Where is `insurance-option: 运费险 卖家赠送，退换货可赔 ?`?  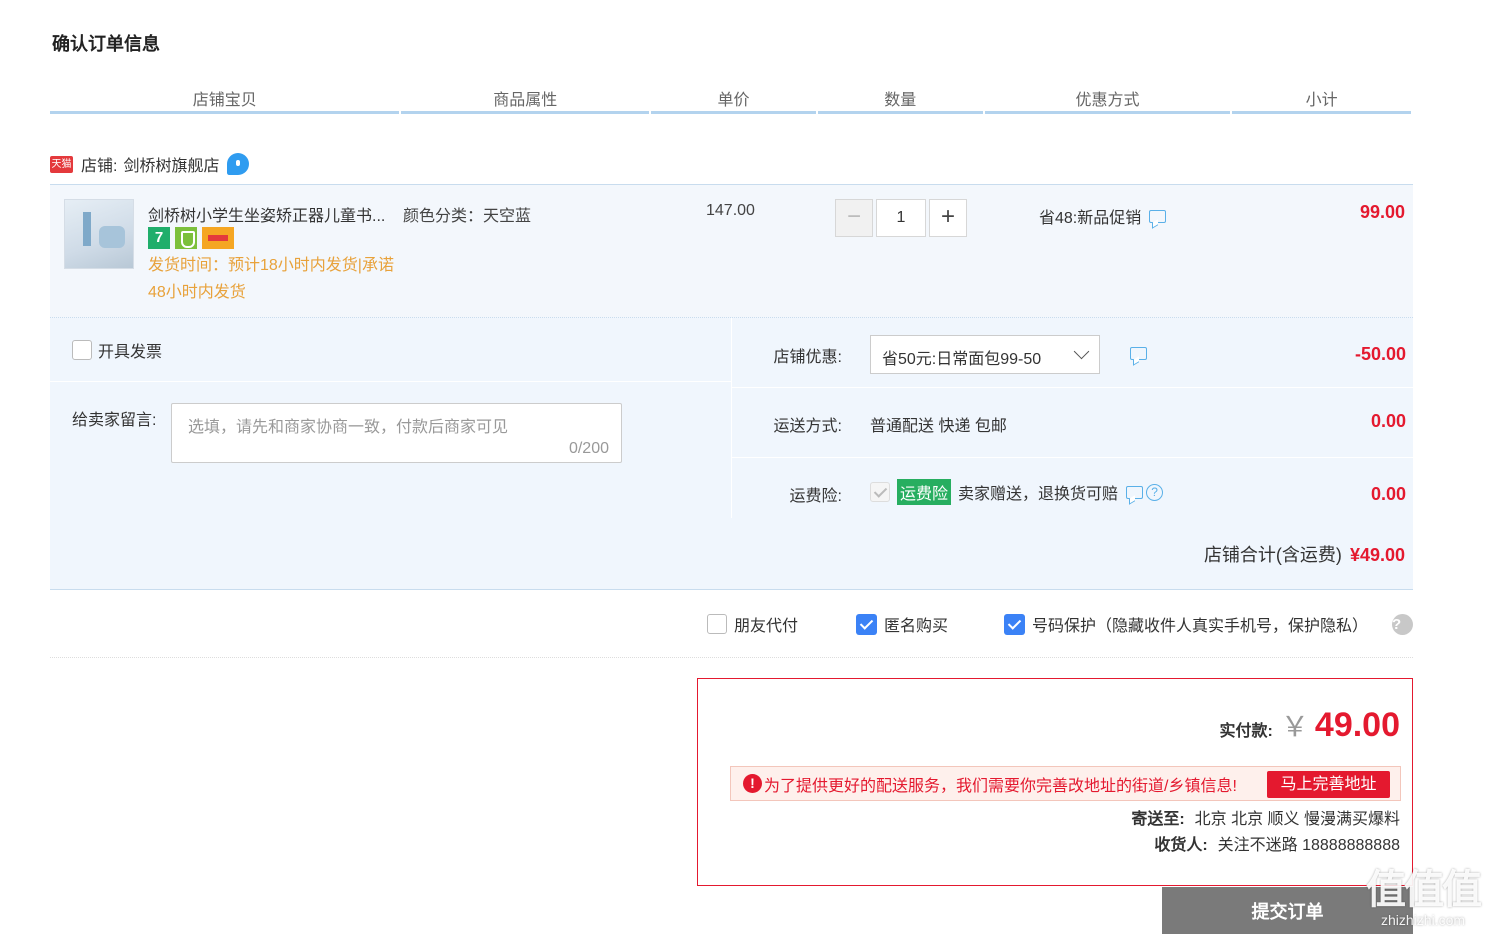 insurance-option: 运费险 卖家赠送，退换货可赔 ? is located at coordinates (1017, 492).